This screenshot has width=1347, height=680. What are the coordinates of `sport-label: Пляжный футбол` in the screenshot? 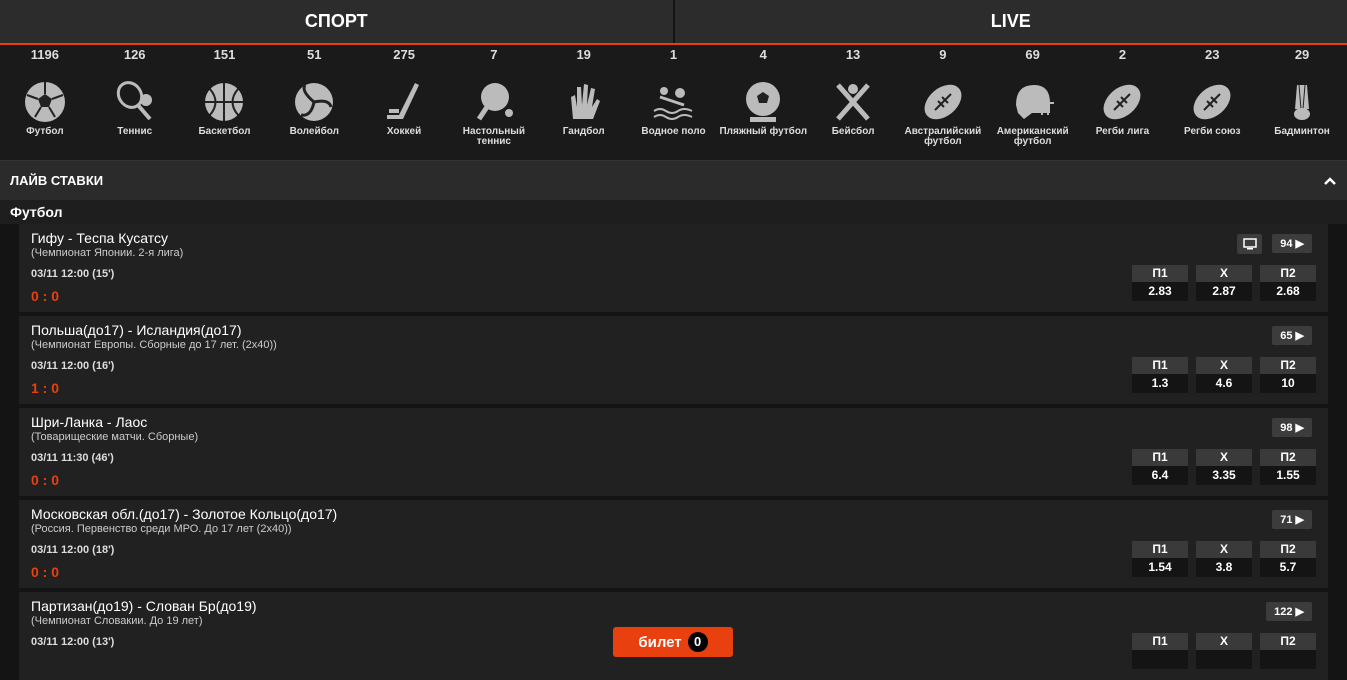 It's located at (763, 132).